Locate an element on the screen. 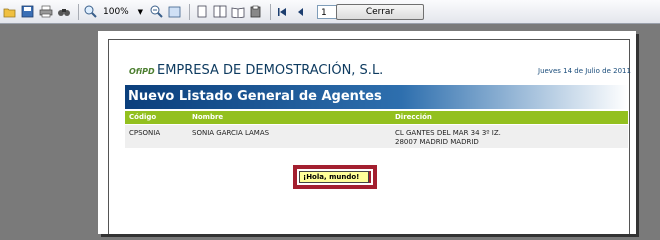 The width and height of the screenshot is (660, 240). company-logo: OfiPD is located at coordinates (142, 71).